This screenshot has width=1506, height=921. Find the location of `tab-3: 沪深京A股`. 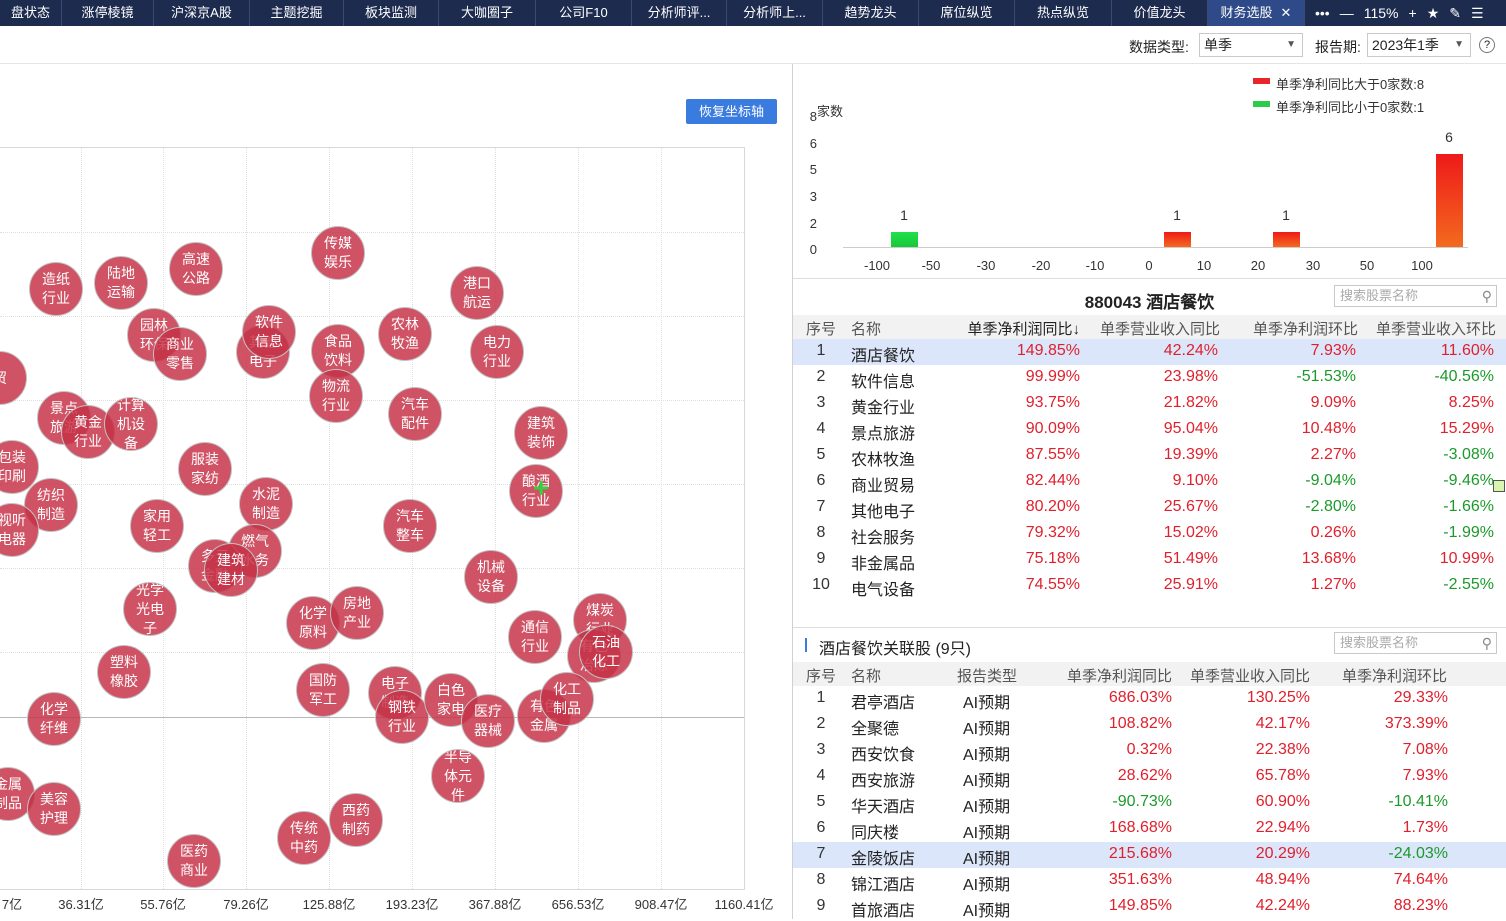

tab-3: 沪深京A股 is located at coordinates (202, 13).